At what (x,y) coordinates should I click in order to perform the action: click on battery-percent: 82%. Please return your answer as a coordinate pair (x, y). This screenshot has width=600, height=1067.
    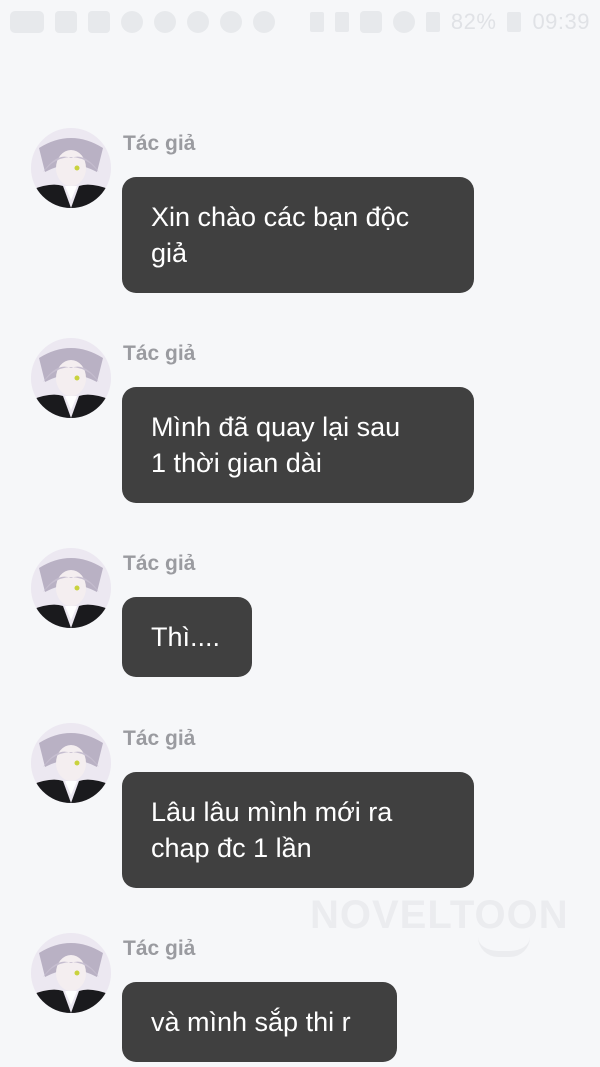
    Looking at the image, I should click on (473, 21).